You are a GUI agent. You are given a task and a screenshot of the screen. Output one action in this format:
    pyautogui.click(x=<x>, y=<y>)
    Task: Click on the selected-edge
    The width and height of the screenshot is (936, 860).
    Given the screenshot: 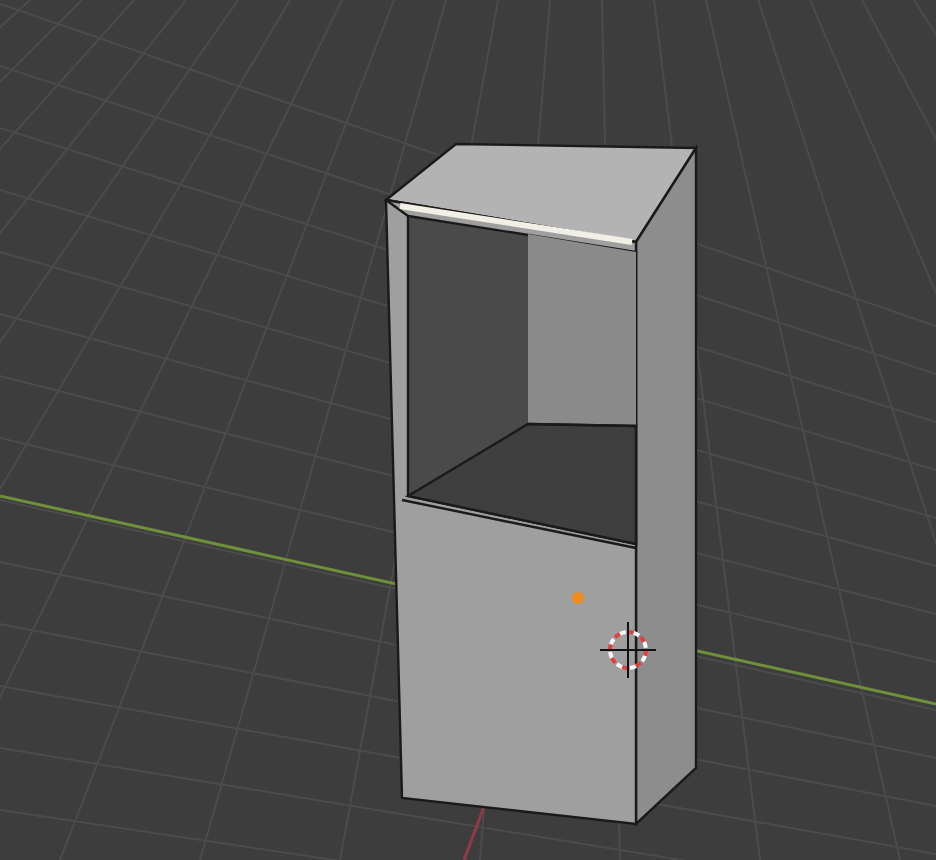 What is the action you would take?
    pyautogui.click(x=516, y=224)
    